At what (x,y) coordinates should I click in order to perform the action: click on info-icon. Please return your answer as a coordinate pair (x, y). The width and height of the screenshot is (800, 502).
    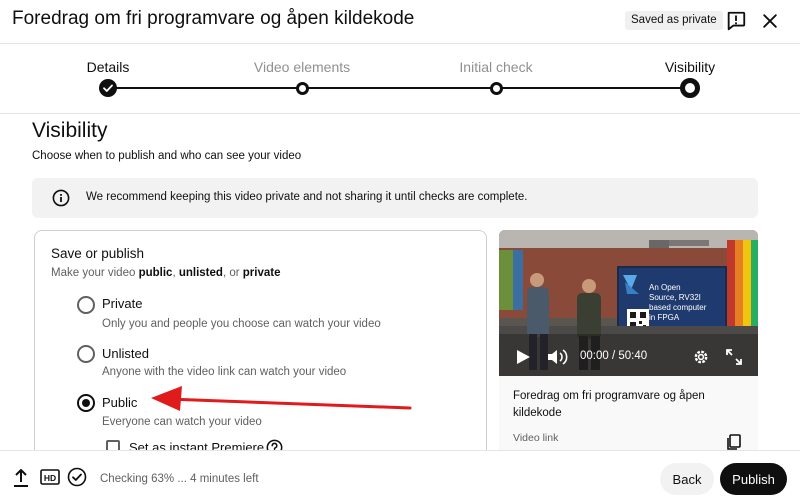
    Looking at the image, I should click on (61, 198).